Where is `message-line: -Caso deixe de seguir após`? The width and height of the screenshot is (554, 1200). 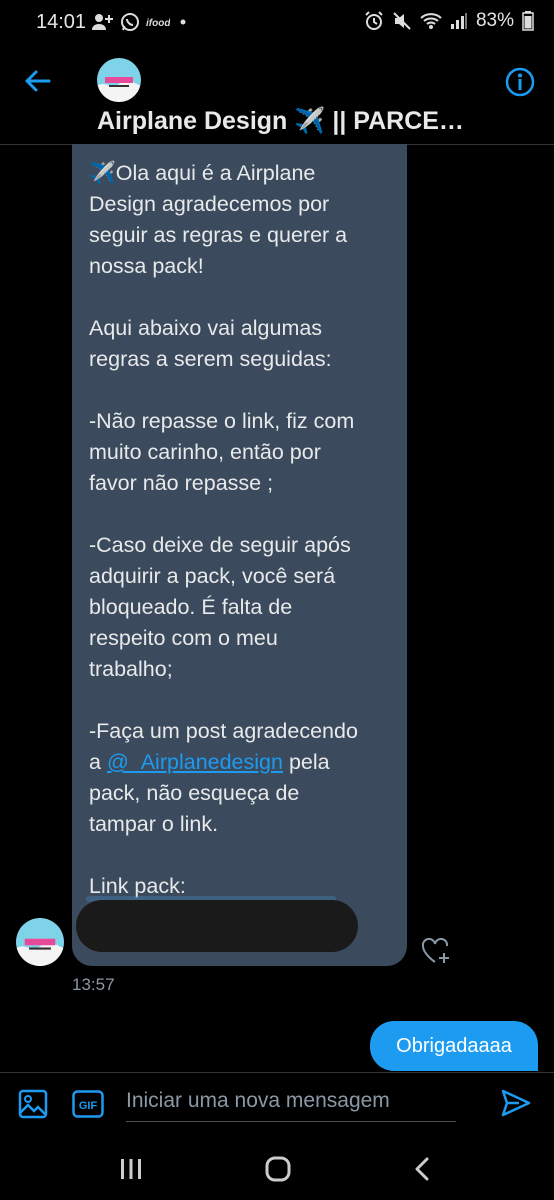 message-line: -Caso deixe de seguir após is located at coordinates (220, 545).